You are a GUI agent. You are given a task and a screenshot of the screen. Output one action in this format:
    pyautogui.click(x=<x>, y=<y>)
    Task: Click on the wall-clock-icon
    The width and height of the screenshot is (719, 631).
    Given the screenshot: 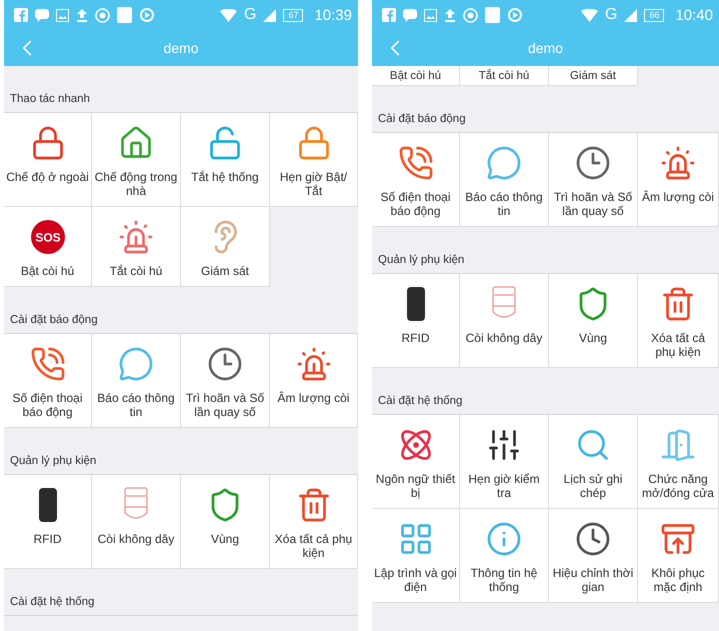 What is the action you would take?
    pyautogui.click(x=593, y=539)
    